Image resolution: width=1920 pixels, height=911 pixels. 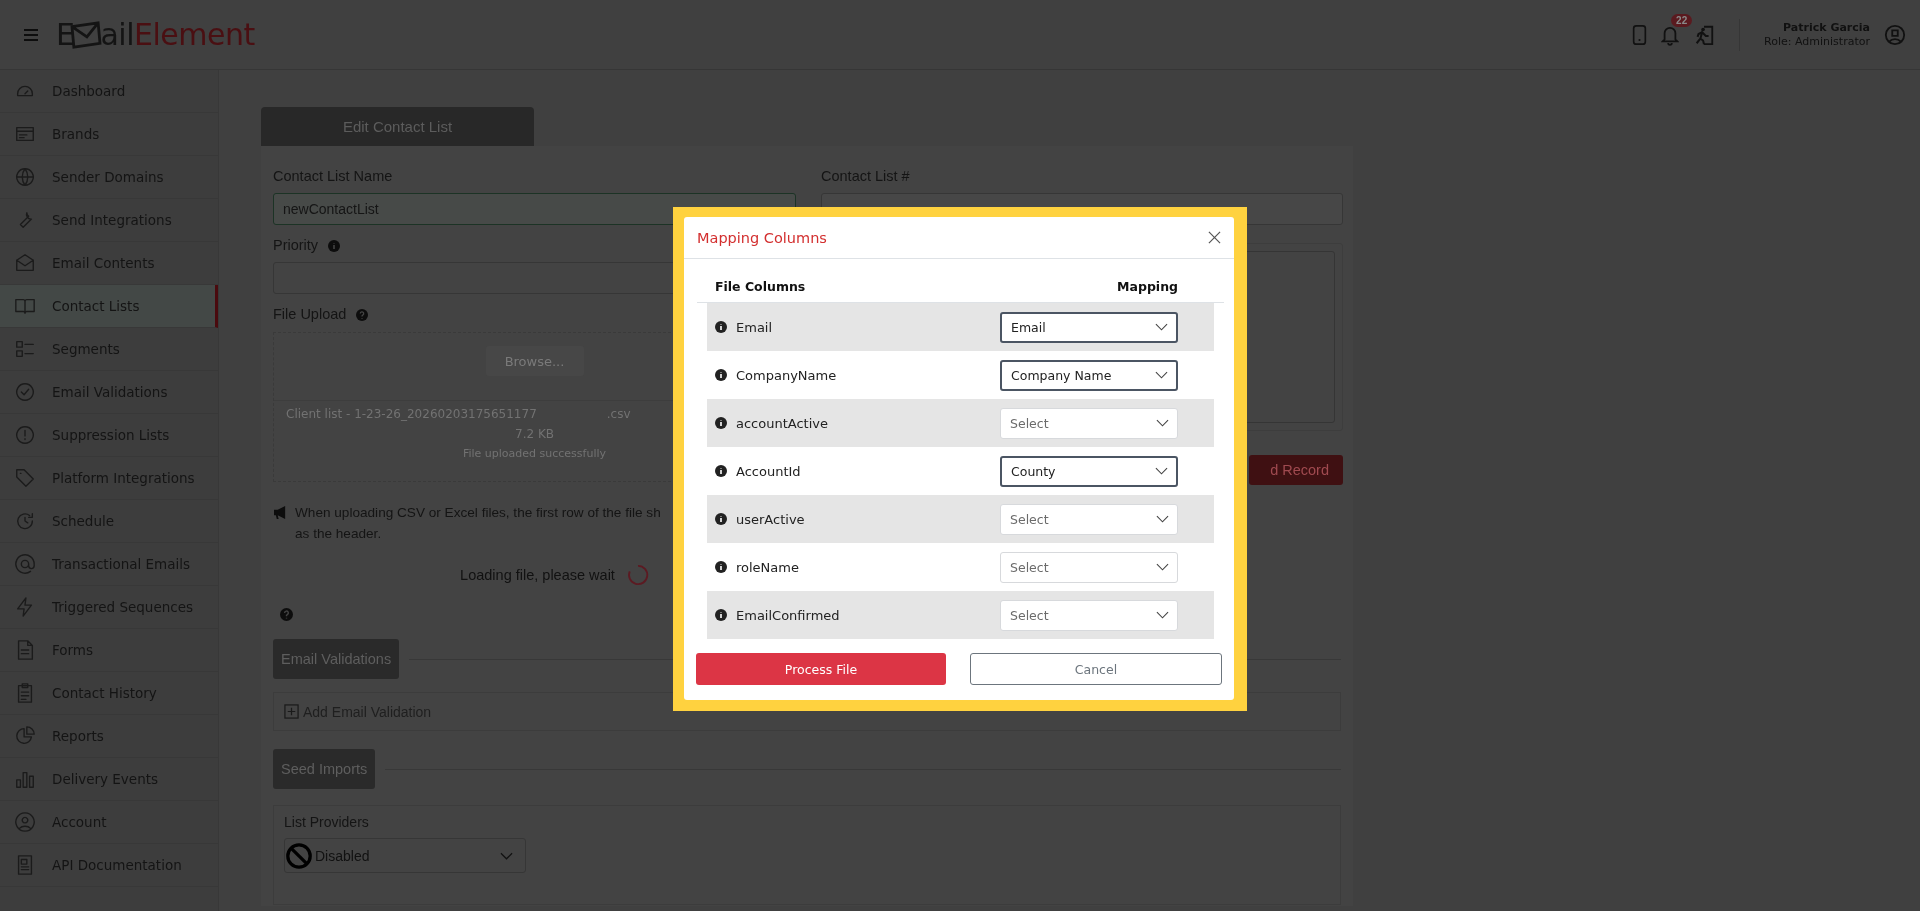 What do you see at coordinates (25, 736) in the screenshot?
I see `pie-chart-icon` at bounding box center [25, 736].